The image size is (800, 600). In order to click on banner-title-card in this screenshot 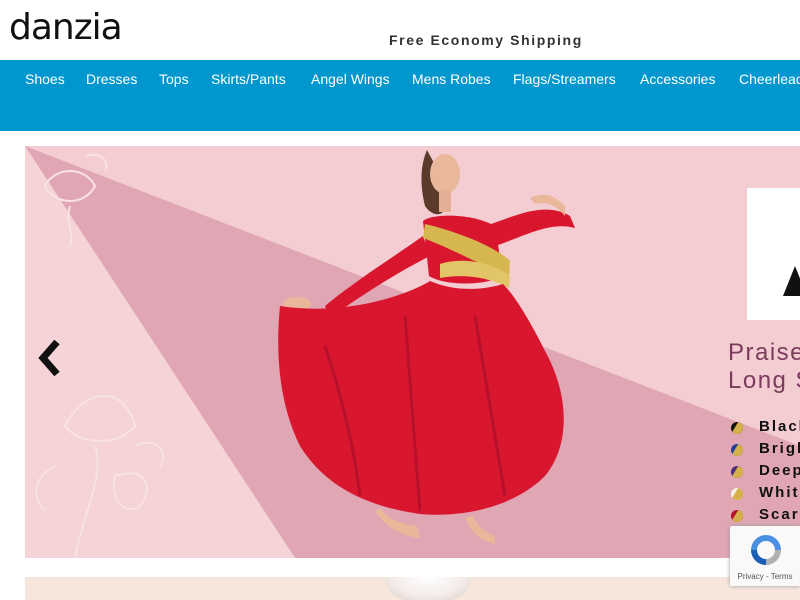, I will do `click(773, 254)`.